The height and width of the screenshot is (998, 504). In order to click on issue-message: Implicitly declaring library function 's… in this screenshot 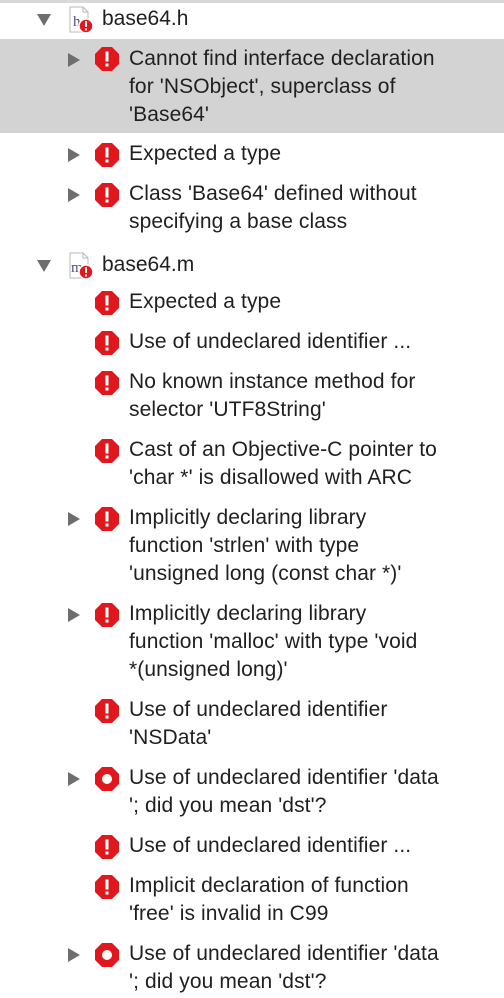, I will do `click(265, 545)`.